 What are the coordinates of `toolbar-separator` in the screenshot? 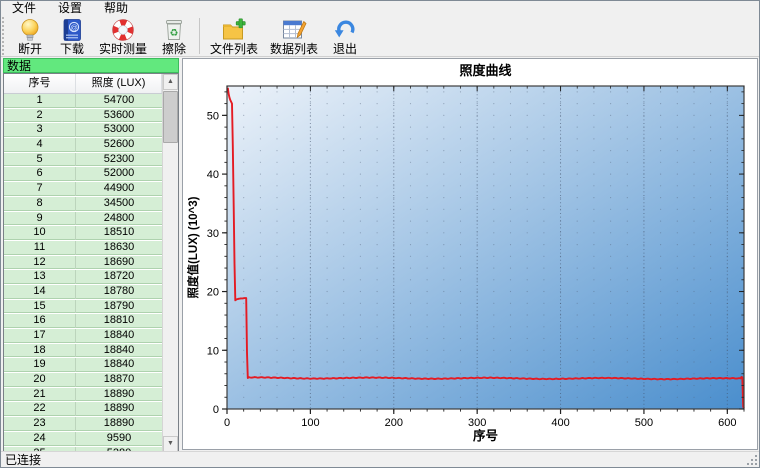 It's located at (200, 36).